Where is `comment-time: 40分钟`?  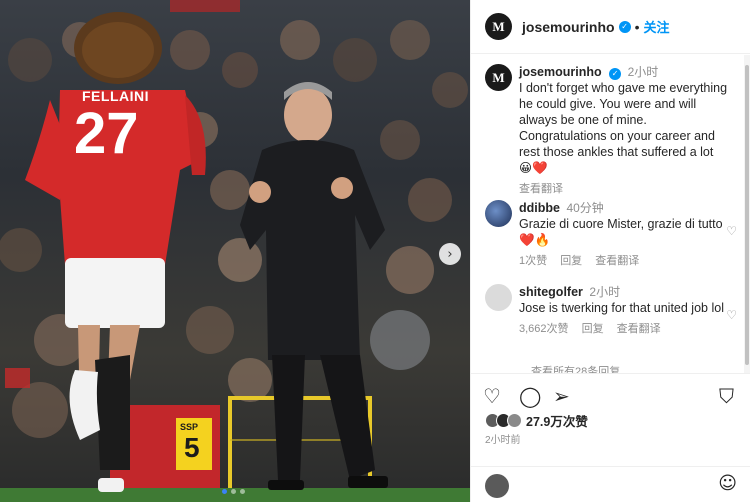
comment-time: 40分钟 is located at coordinates (585, 208).